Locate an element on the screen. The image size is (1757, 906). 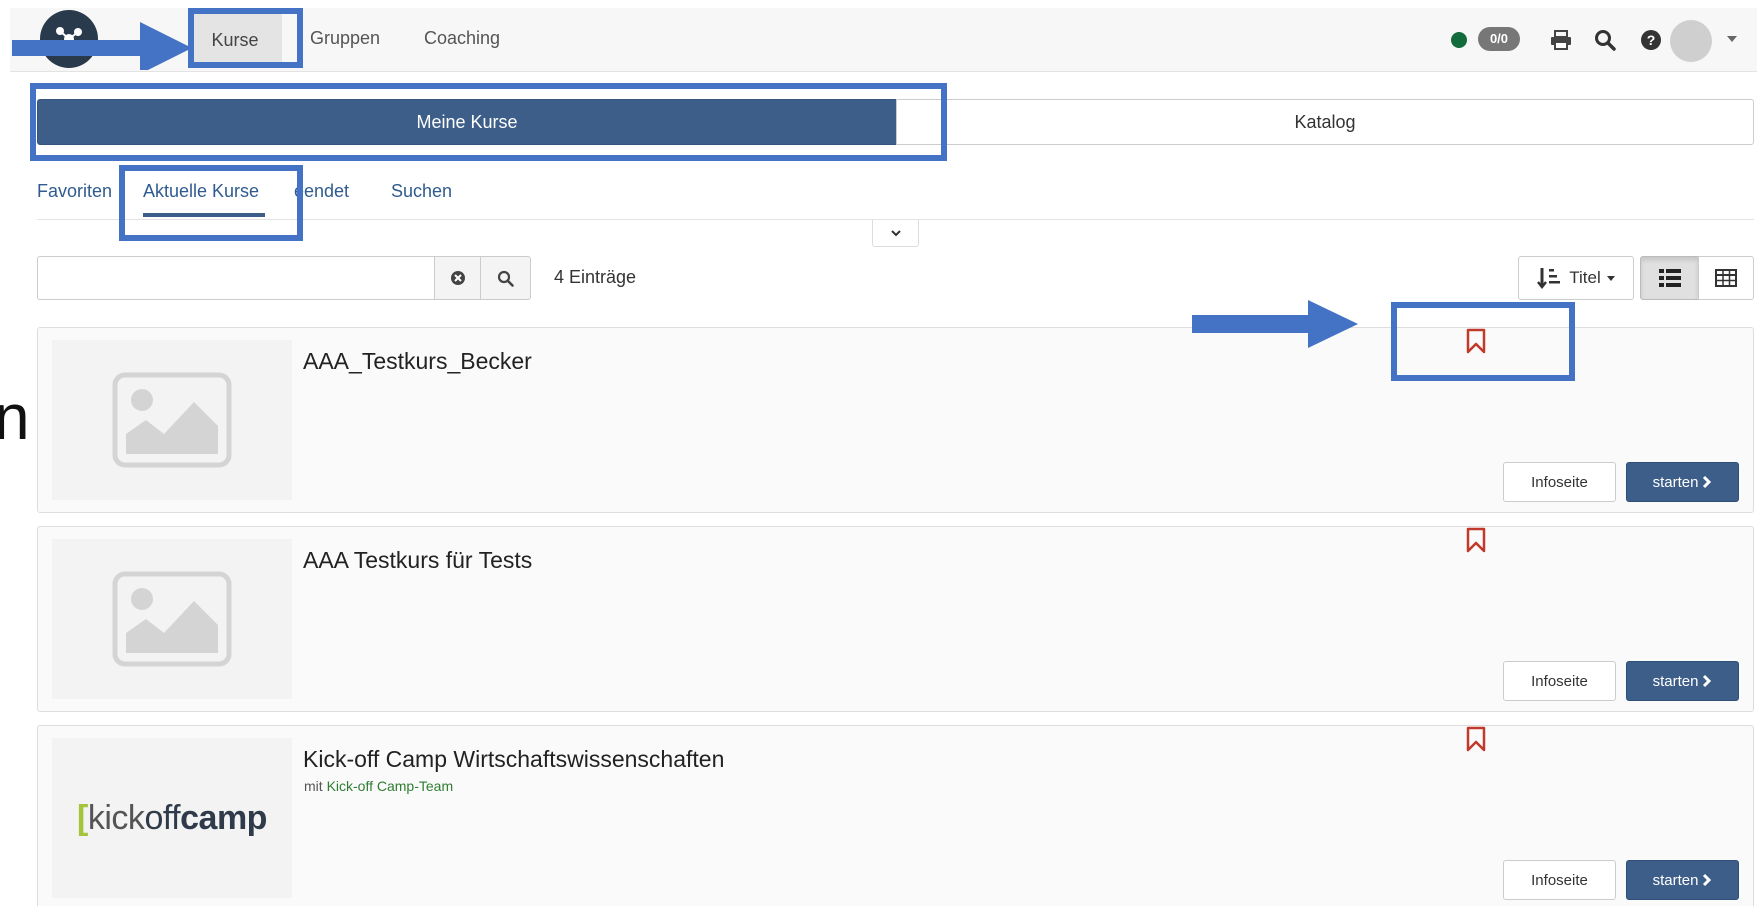
course-title: Kick-off Camp Wirtschaftswissenschaften is located at coordinates (513, 759).